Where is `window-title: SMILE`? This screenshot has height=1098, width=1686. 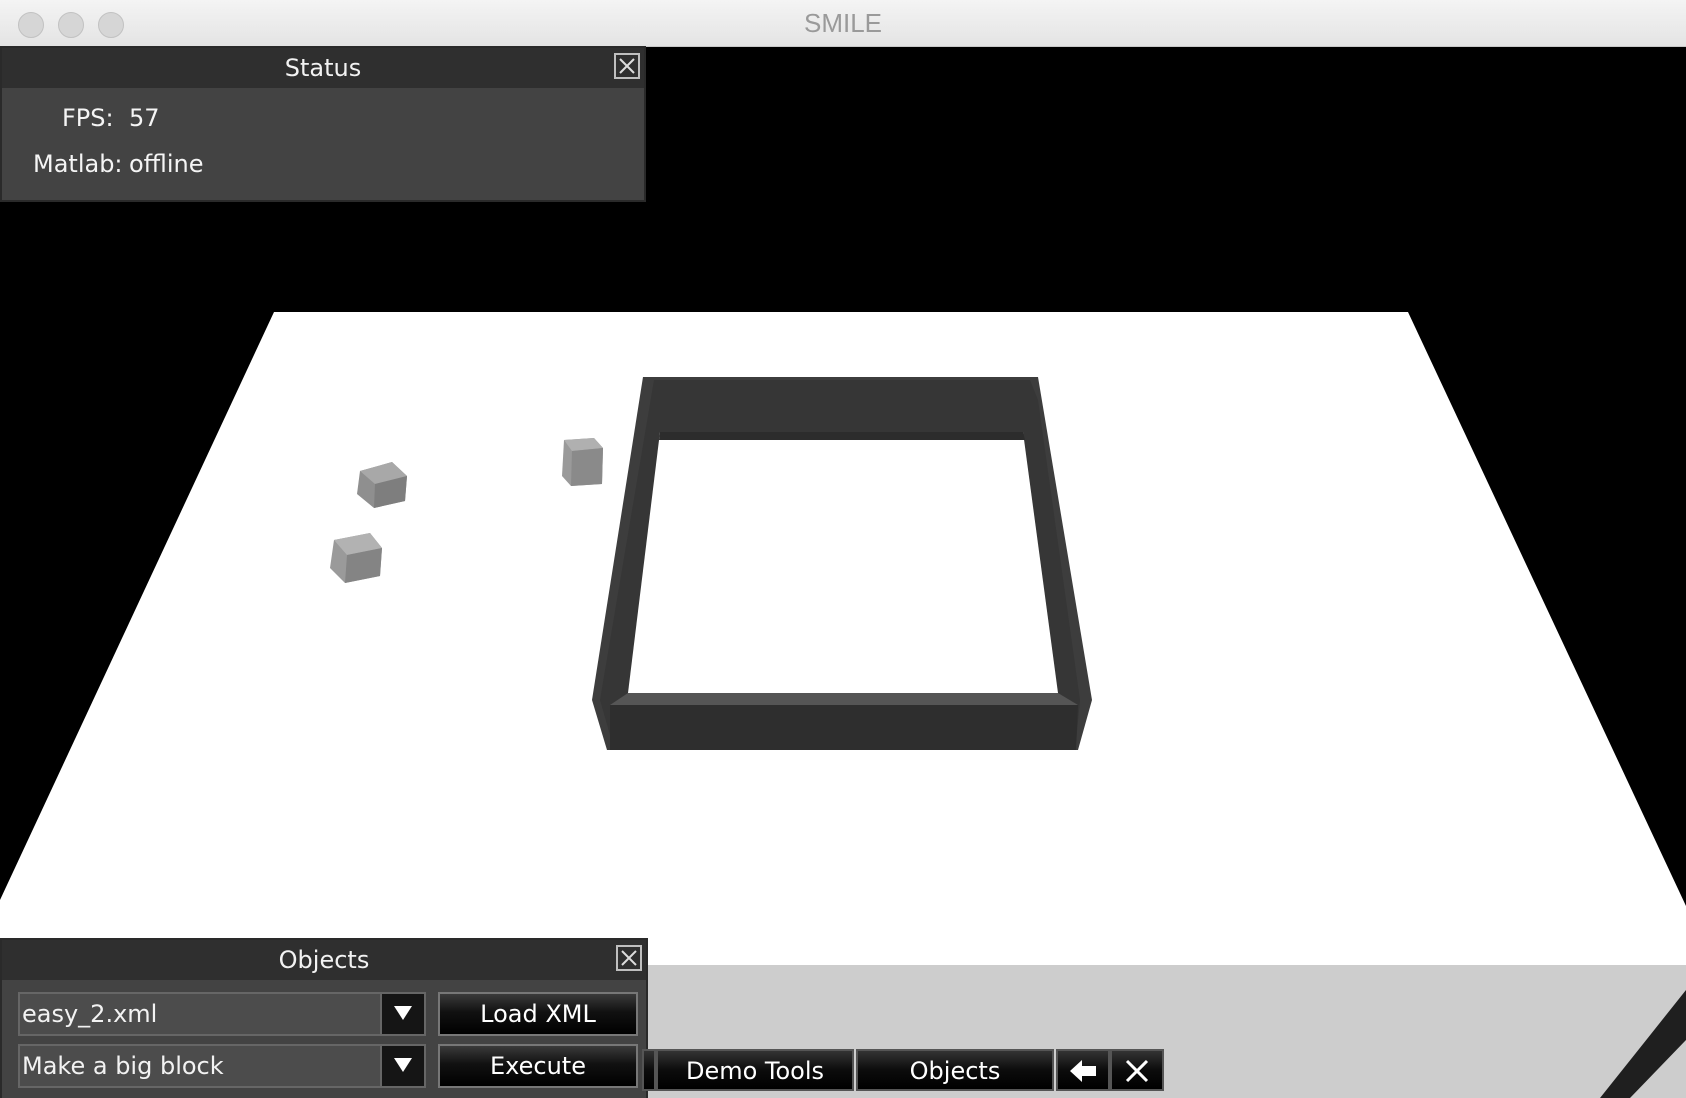 window-title: SMILE is located at coordinates (843, 23).